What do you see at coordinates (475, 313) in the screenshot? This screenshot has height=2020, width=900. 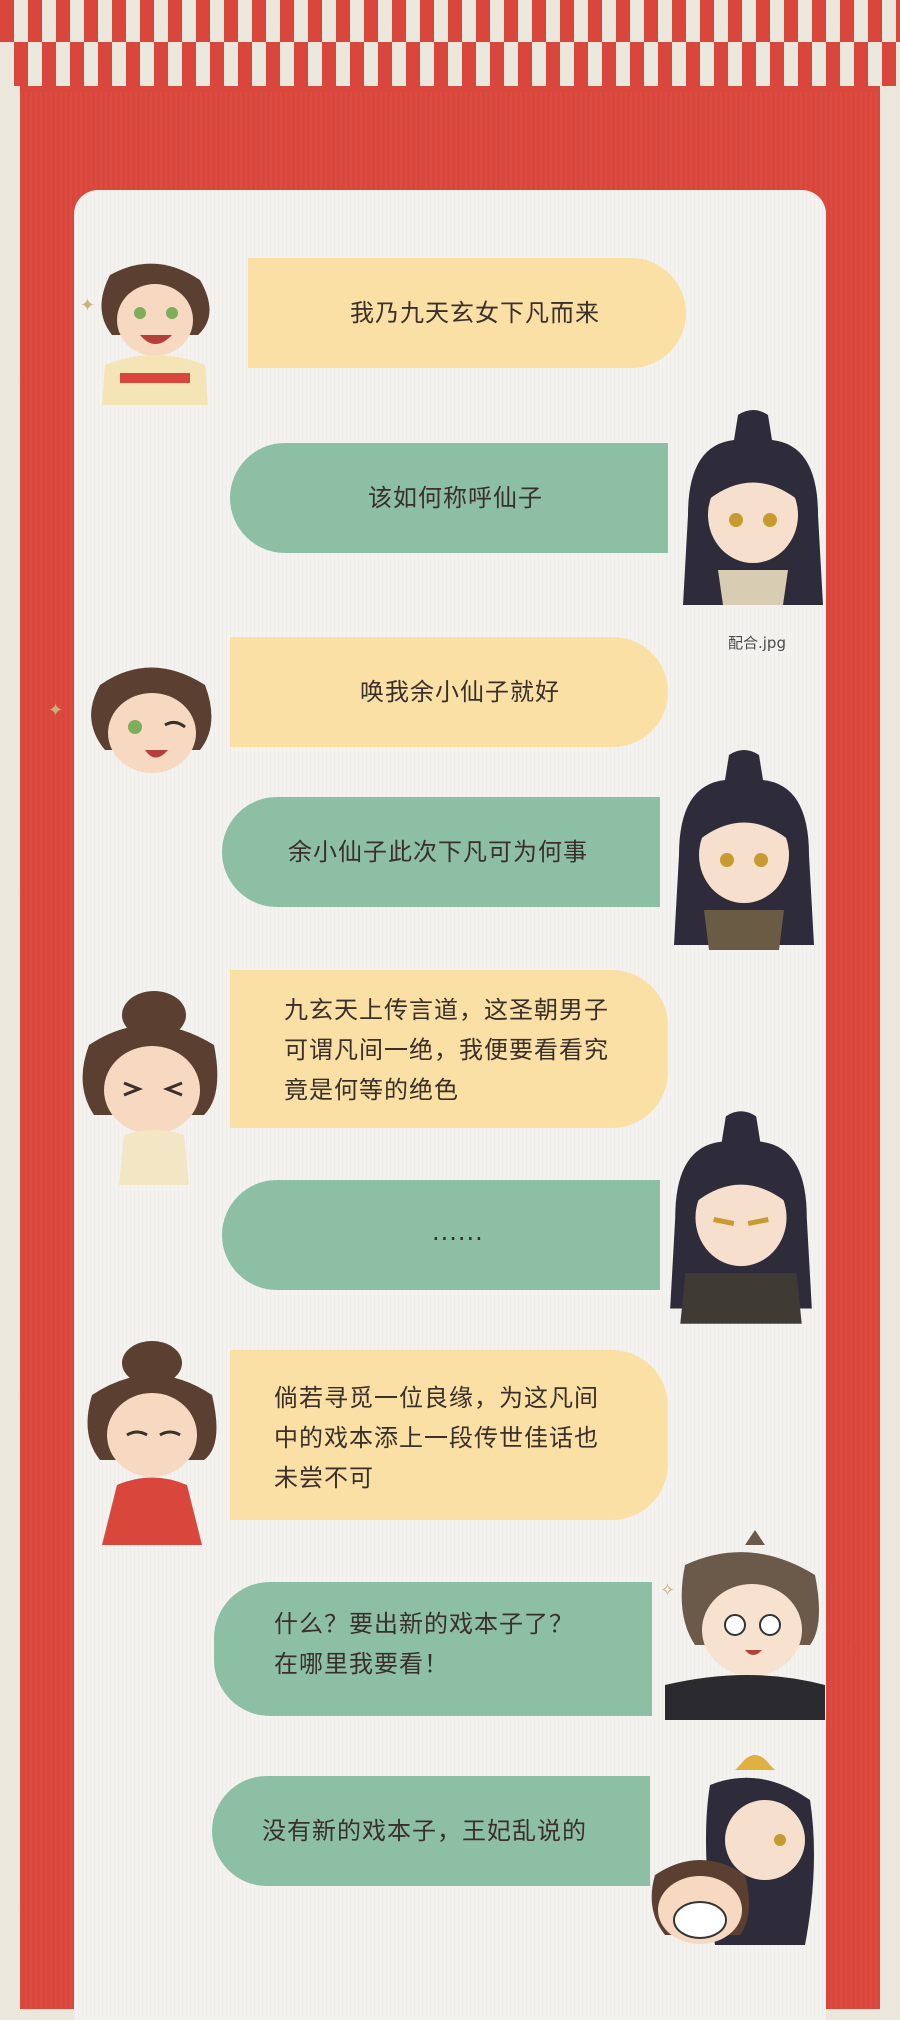 I see `message-text: 我乃九天玄女下凡而来` at bounding box center [475, 313].